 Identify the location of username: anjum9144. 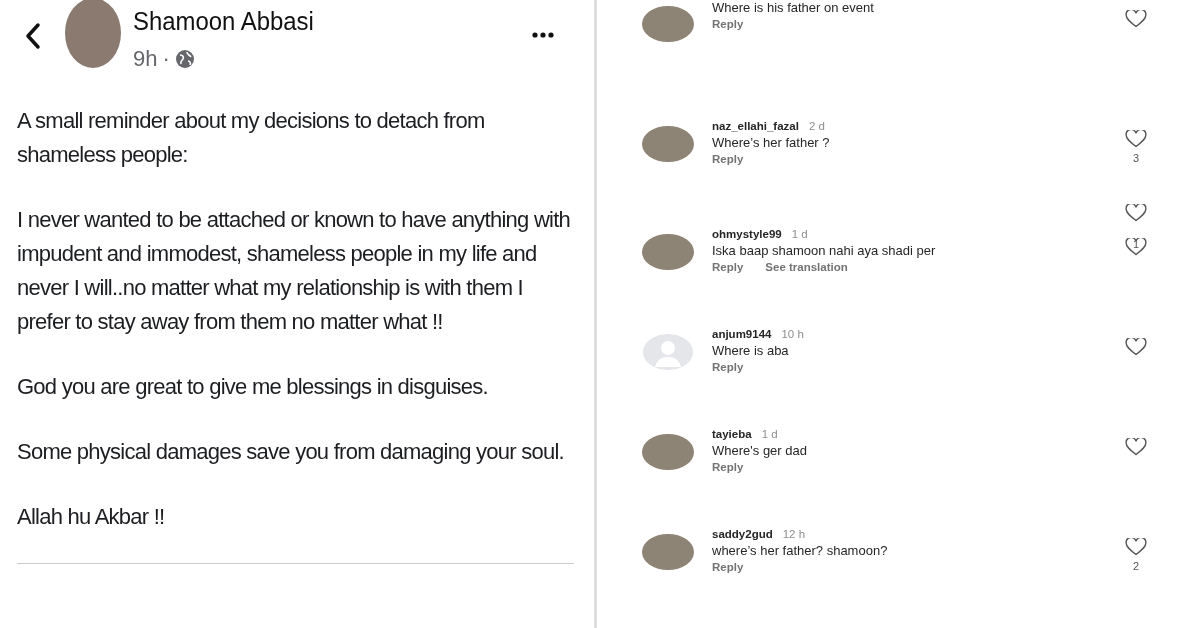
(742, 334).